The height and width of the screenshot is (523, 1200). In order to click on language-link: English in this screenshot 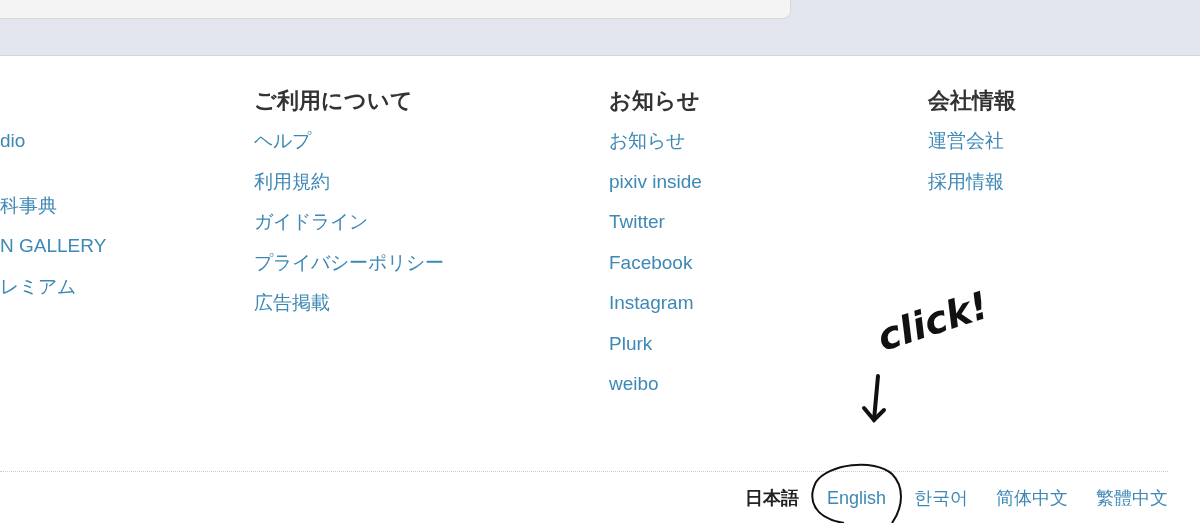, I will do `click(856, 498)`.